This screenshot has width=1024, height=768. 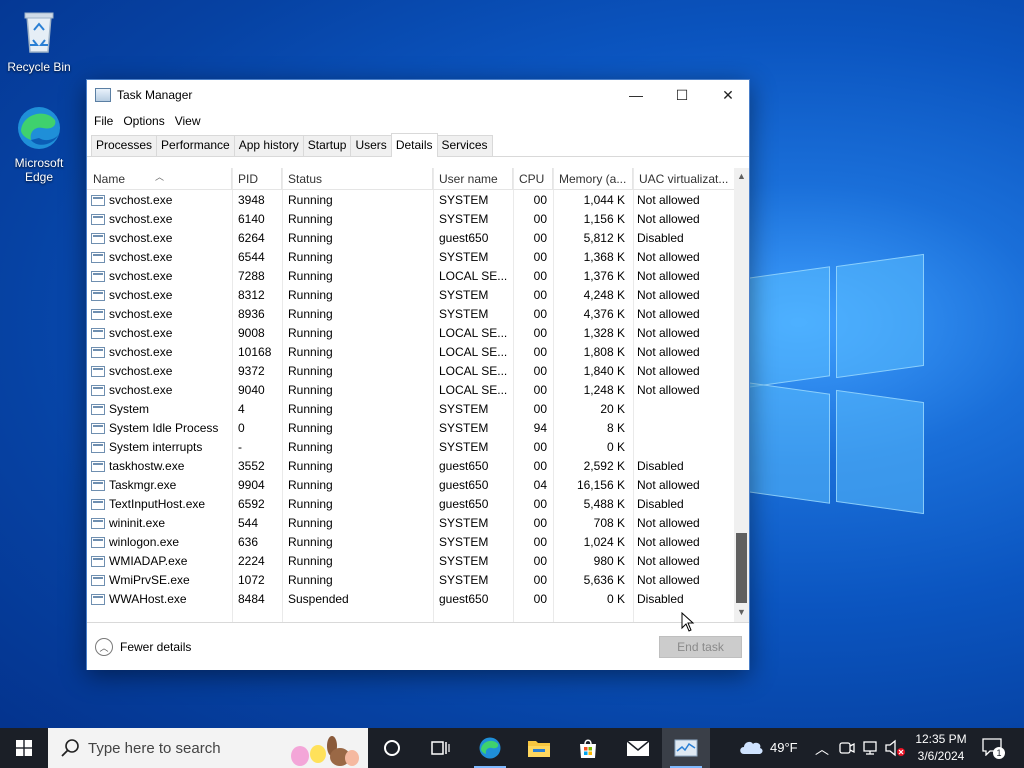 What do you see at coordinates (751, 747) in the screenshot?
I see `weather-cloud-icon` at bounding box center [751, 747].